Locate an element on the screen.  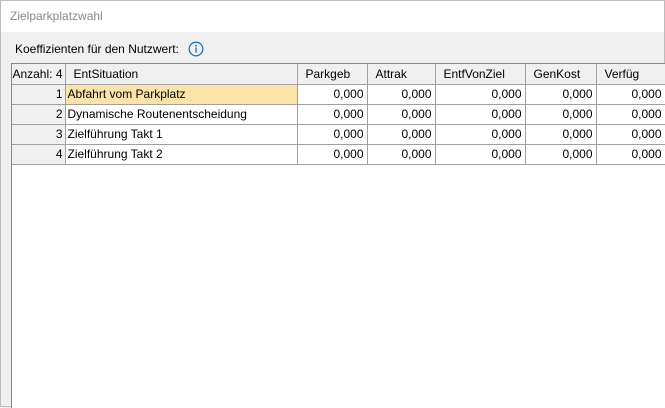
column-header-genkost: GenKost is located at coordinates (561, 74).